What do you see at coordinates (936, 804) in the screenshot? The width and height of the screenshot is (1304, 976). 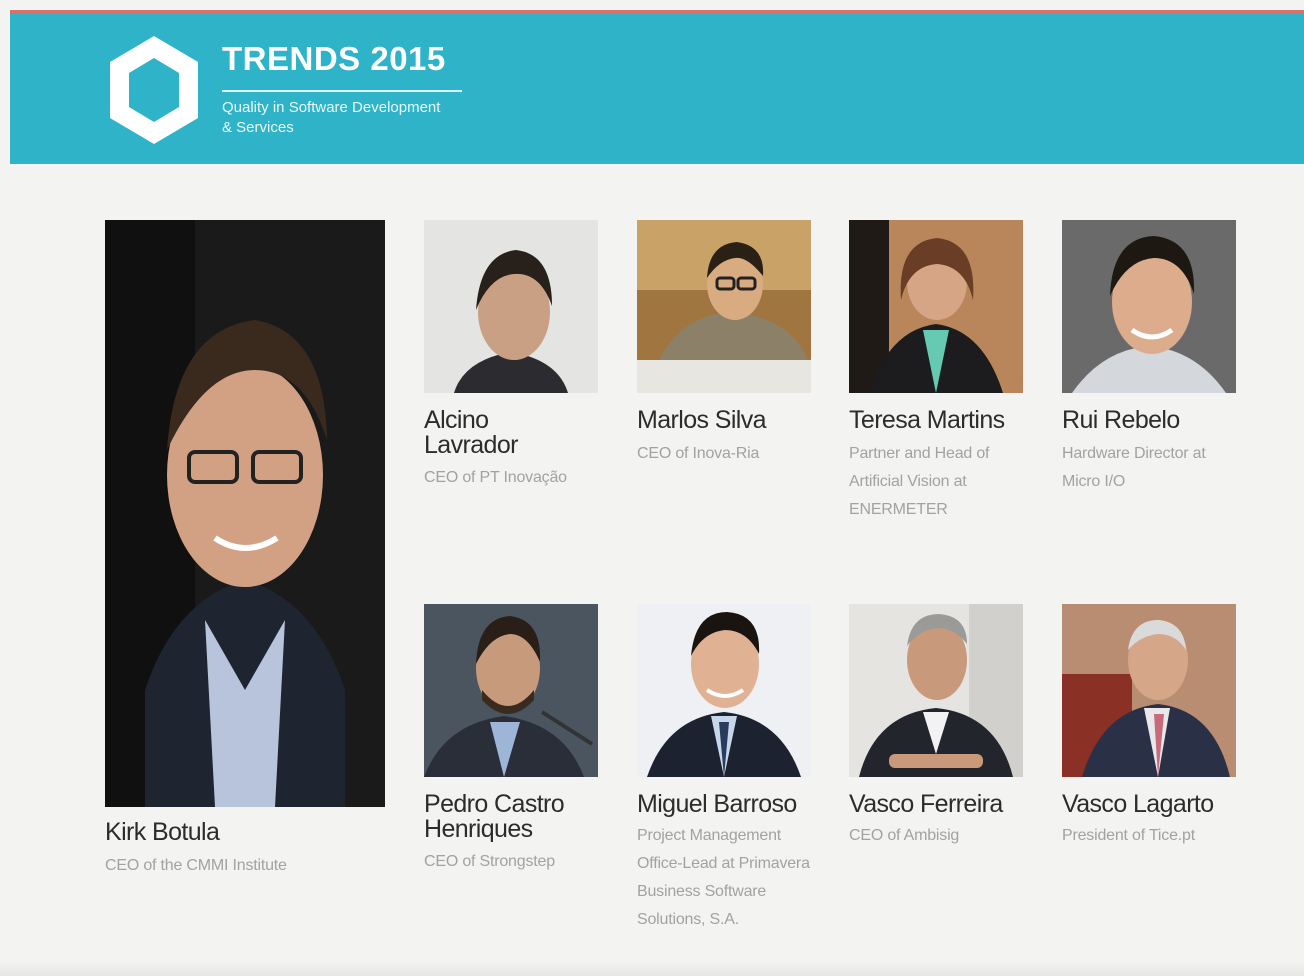 I see `speaker-name: Vasco Ferreira` at bounding box center [936, 804].